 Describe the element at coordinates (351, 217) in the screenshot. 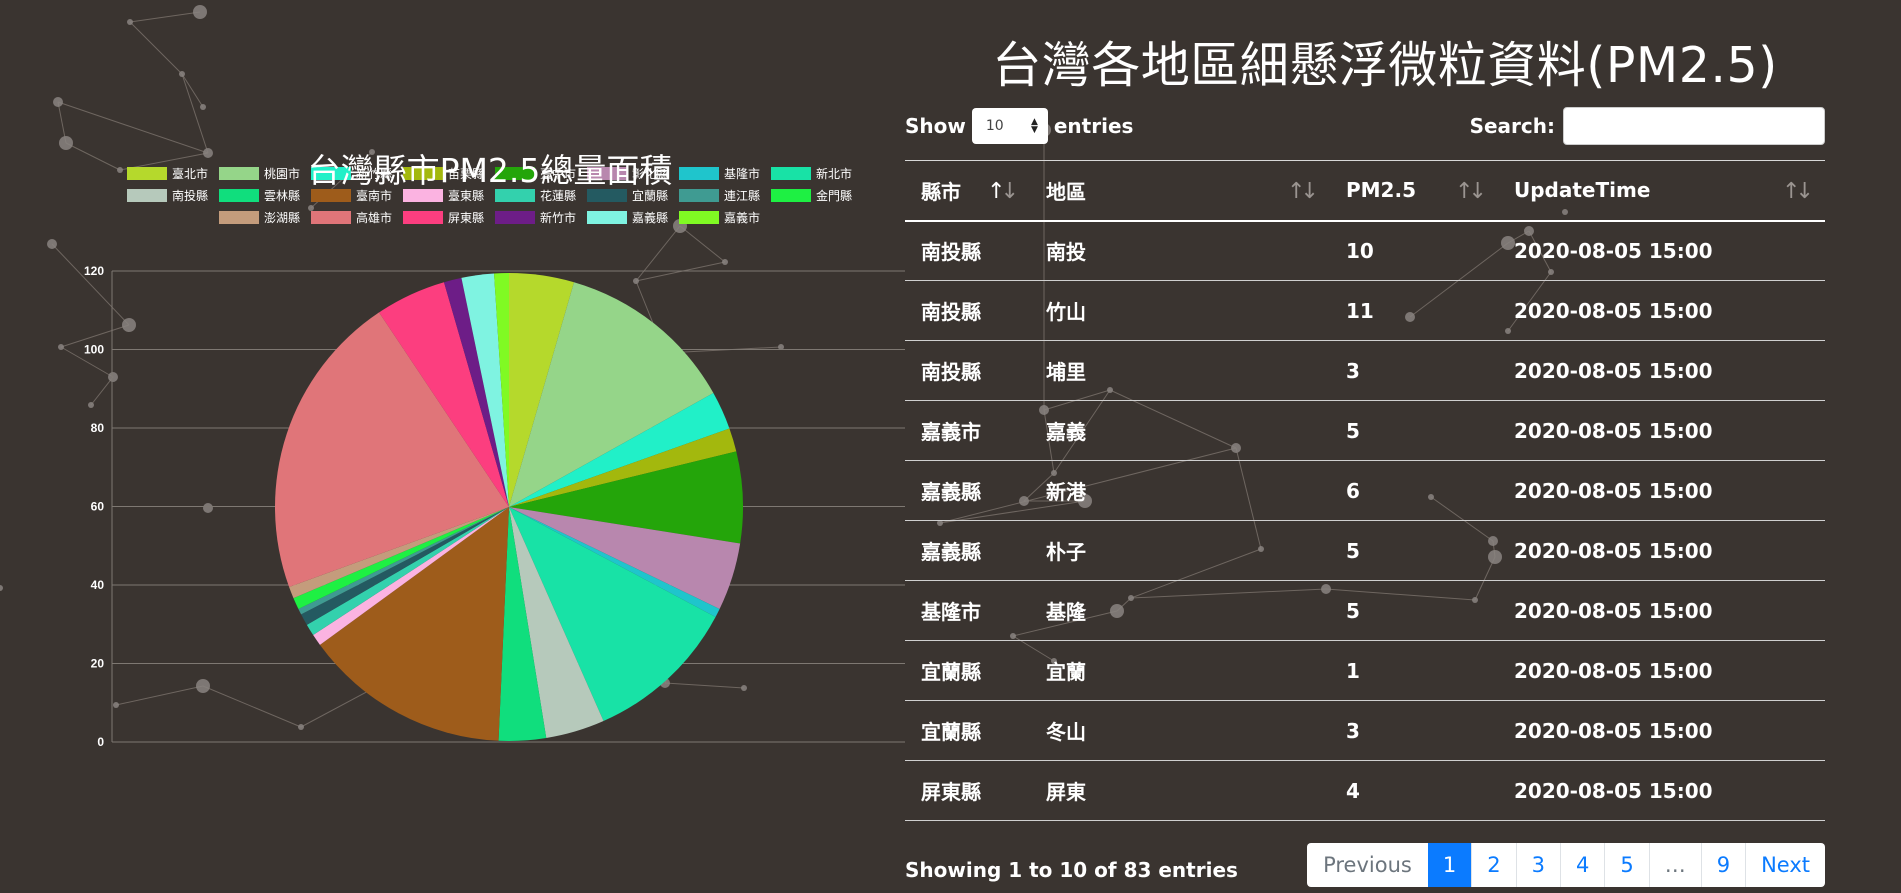

I see `legend-item: 高雄市` at that location.